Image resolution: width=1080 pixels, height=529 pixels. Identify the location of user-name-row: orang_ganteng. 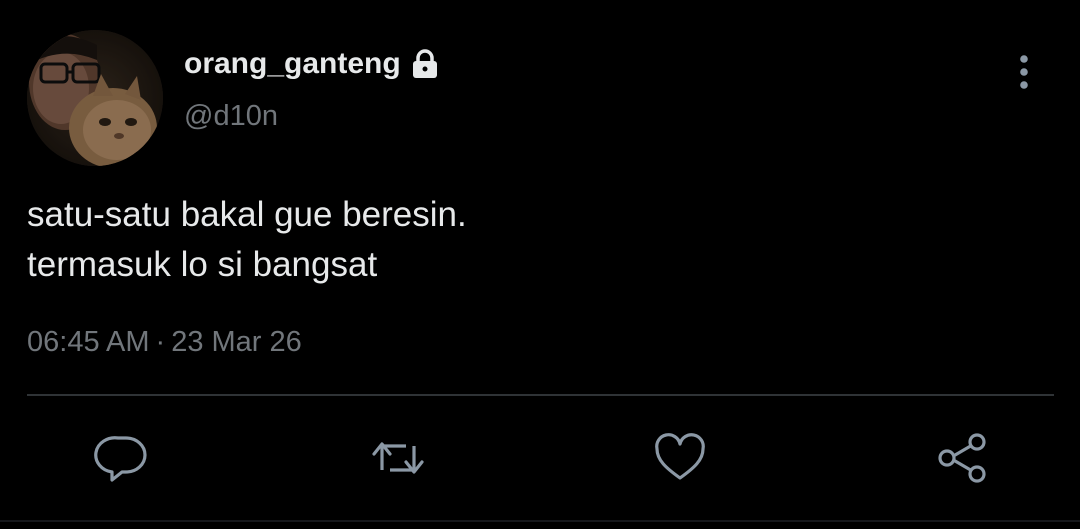
(312, 64).